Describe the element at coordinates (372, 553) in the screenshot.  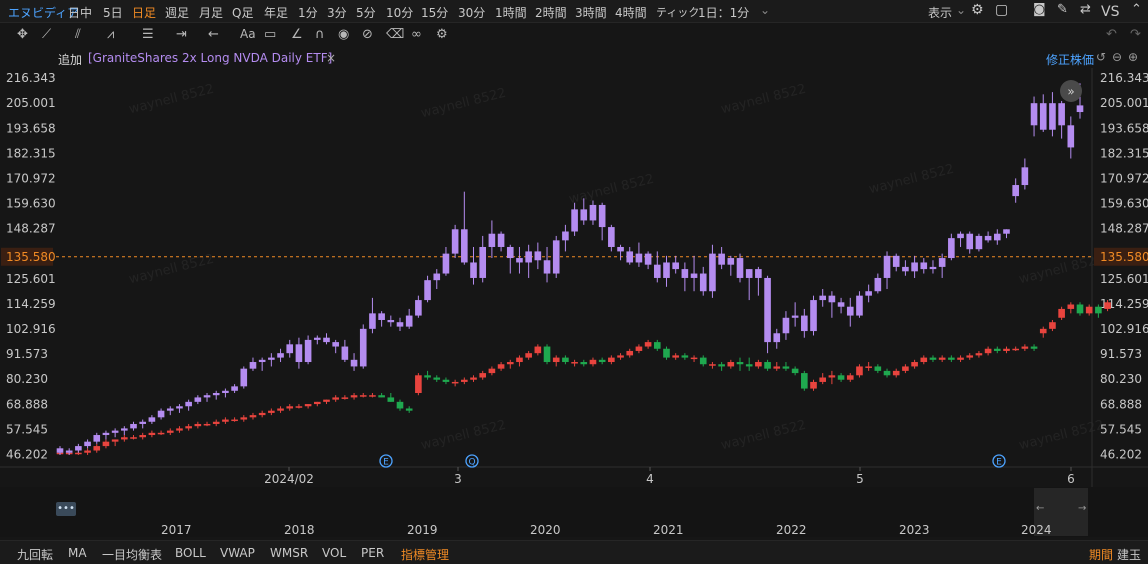
I see `tab-per: PER` at that location.